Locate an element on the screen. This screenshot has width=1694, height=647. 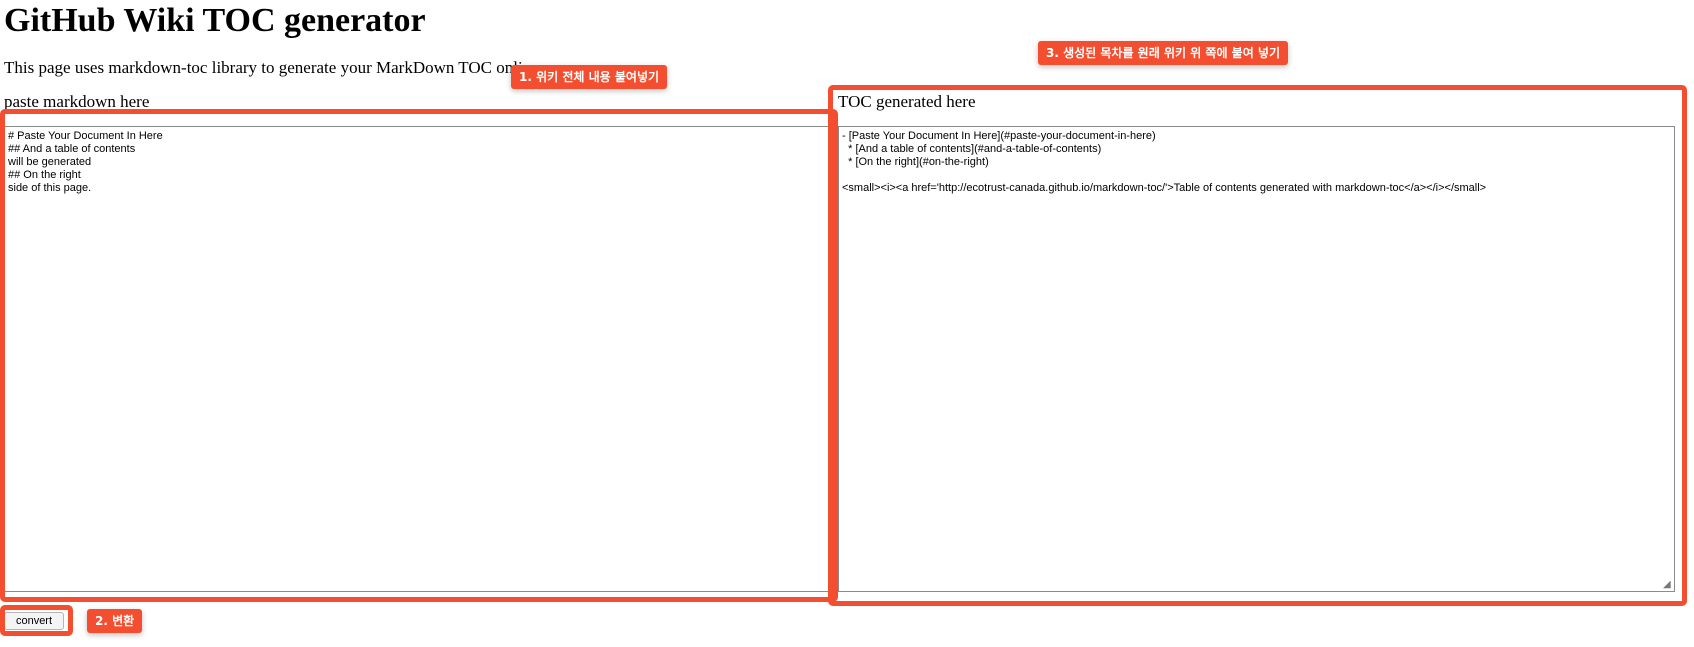
markdown-input-label: paste markdown here is located at coordinates (77, 101).